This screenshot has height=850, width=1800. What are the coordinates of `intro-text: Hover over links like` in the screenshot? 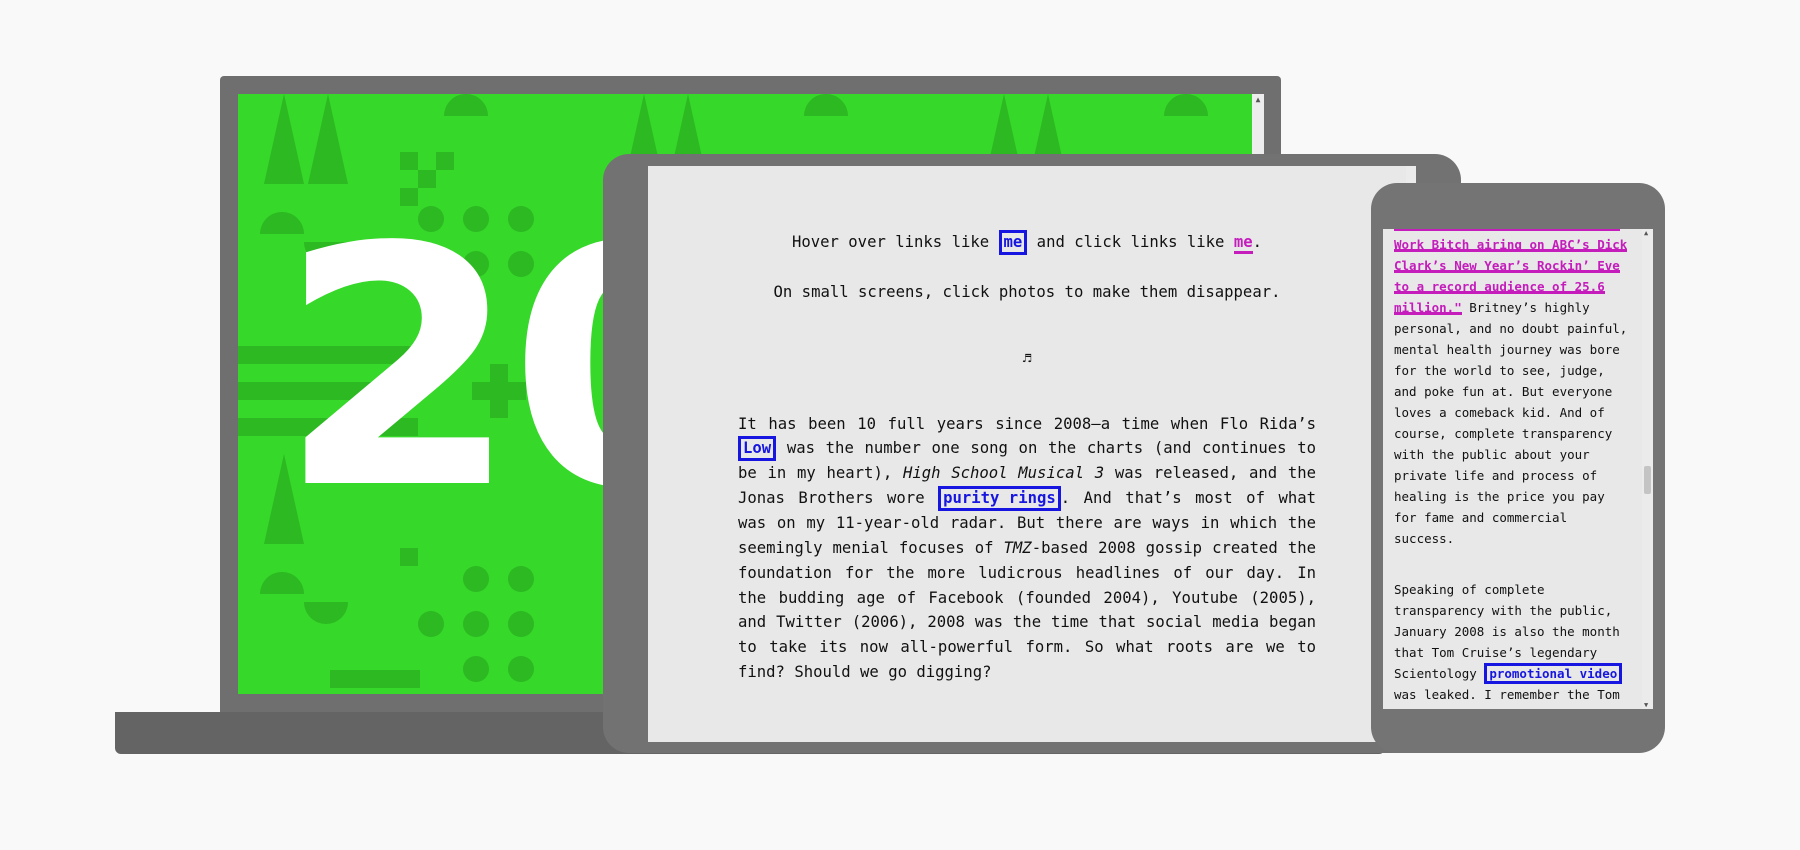 It's located at (895, 242).